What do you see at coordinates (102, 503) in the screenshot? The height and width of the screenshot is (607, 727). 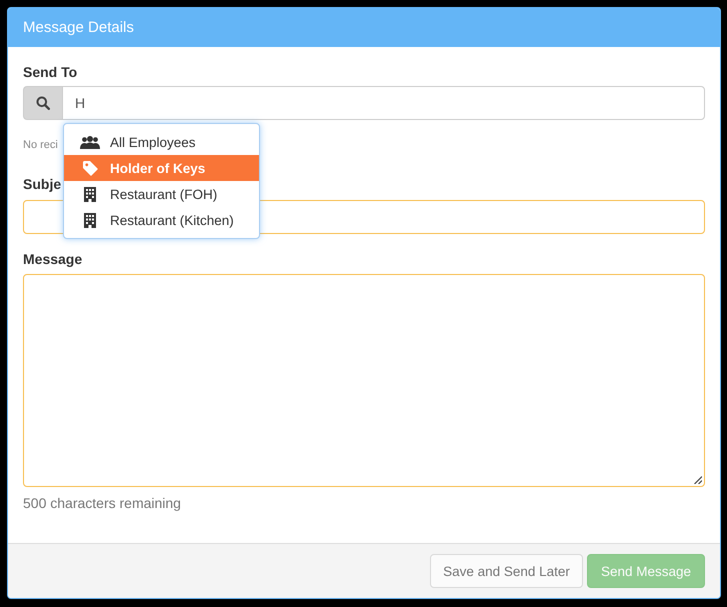 I see `character-counter: 500 characters remaining` at bounding box center [102, 503].